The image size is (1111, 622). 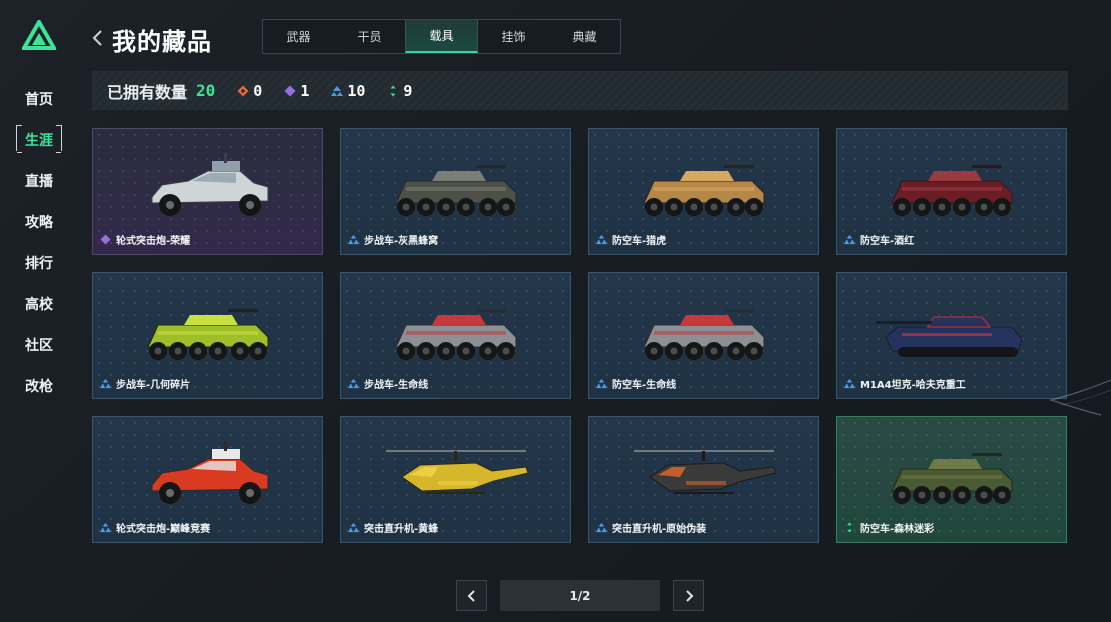 I want to click on stat-orange: 0, so click(x=249, y=91).